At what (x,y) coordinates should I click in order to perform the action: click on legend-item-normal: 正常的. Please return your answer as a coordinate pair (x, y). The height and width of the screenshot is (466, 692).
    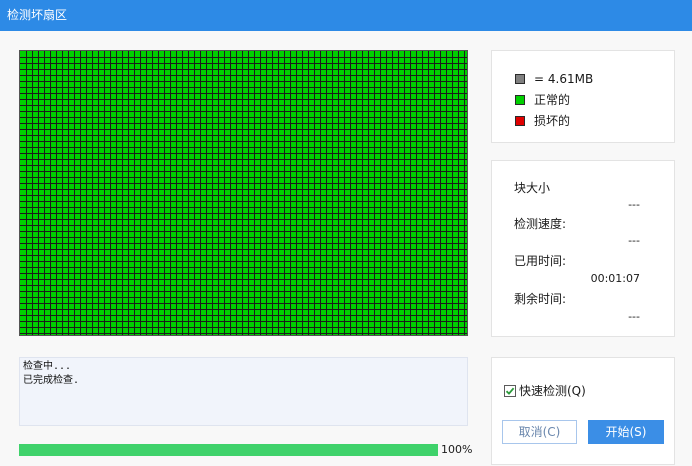
    Looking at the image, I should click on (542, 100).